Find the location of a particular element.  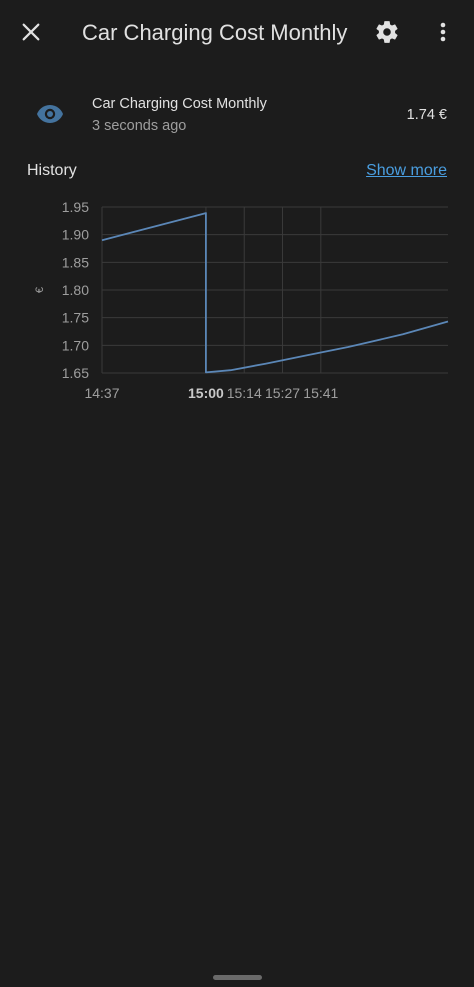

close-button is located at coordinates (31, 32).